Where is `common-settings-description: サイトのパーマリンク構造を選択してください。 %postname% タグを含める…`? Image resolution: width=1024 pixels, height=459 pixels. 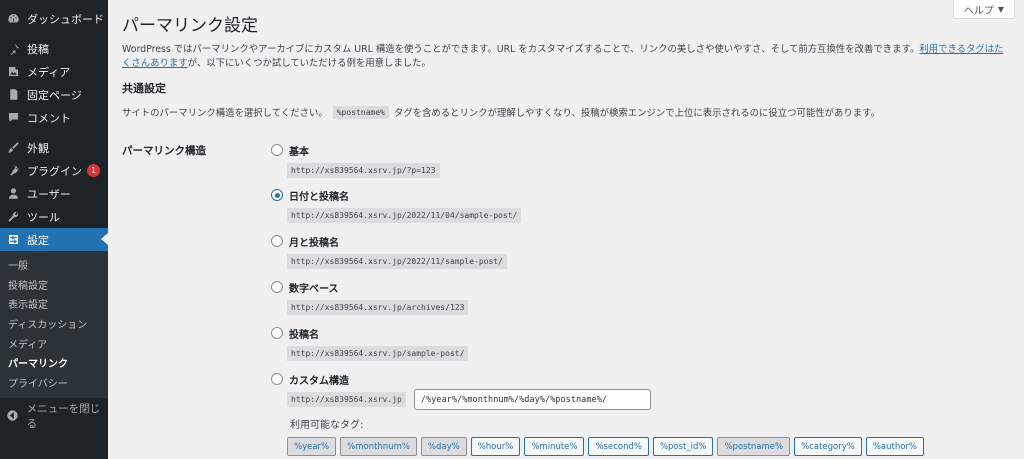 common-settings-description: サイトのパーマリンク構造を選択してください。 %postname% タグを含める… is located at coordinates (501, 112).